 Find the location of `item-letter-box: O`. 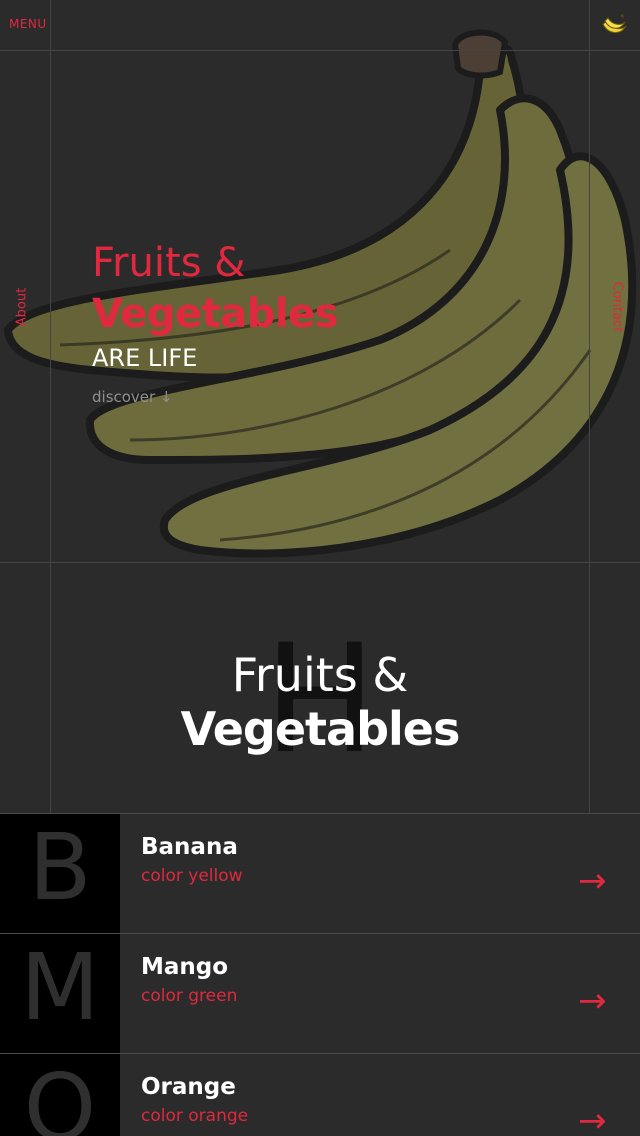

item-letter-box: O is located at coordinates (60, 1095).